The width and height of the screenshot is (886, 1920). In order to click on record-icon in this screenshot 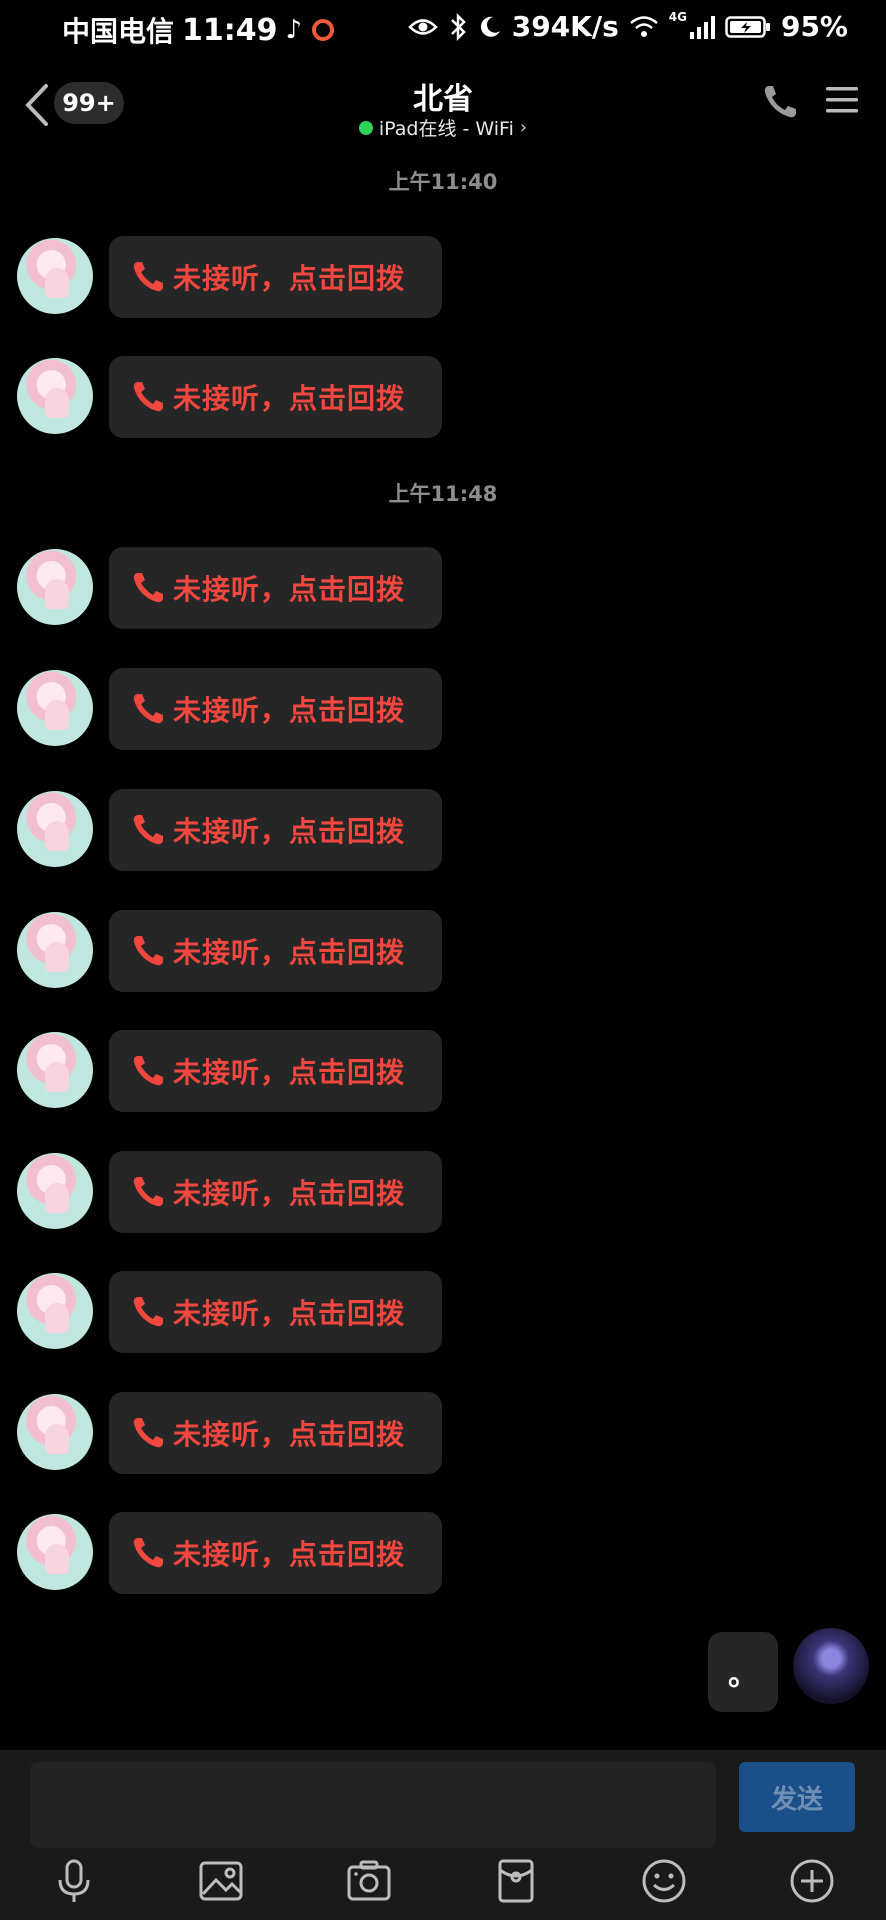, I will do `click(323, 30)`.